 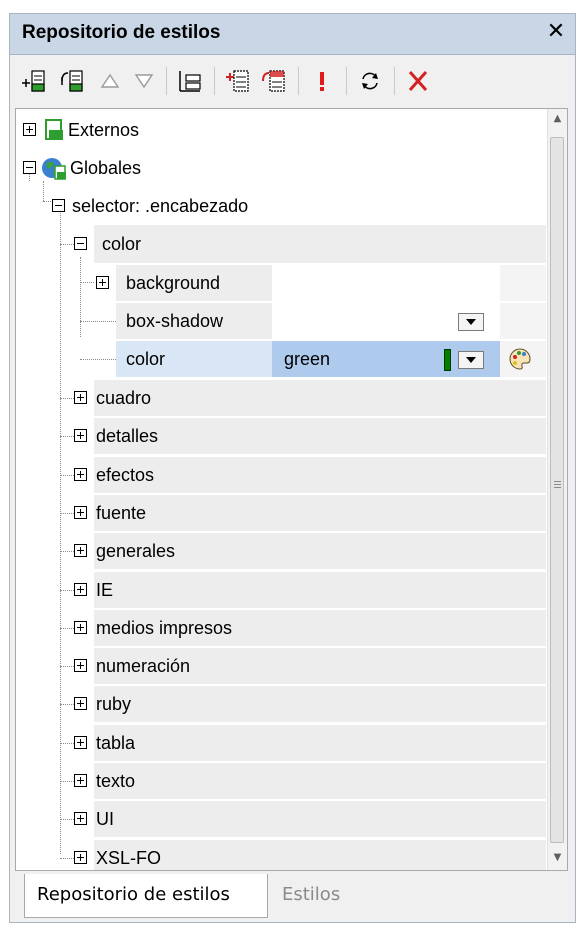 I want to click on tree-node-group: UI, so click(x=281, y=819).